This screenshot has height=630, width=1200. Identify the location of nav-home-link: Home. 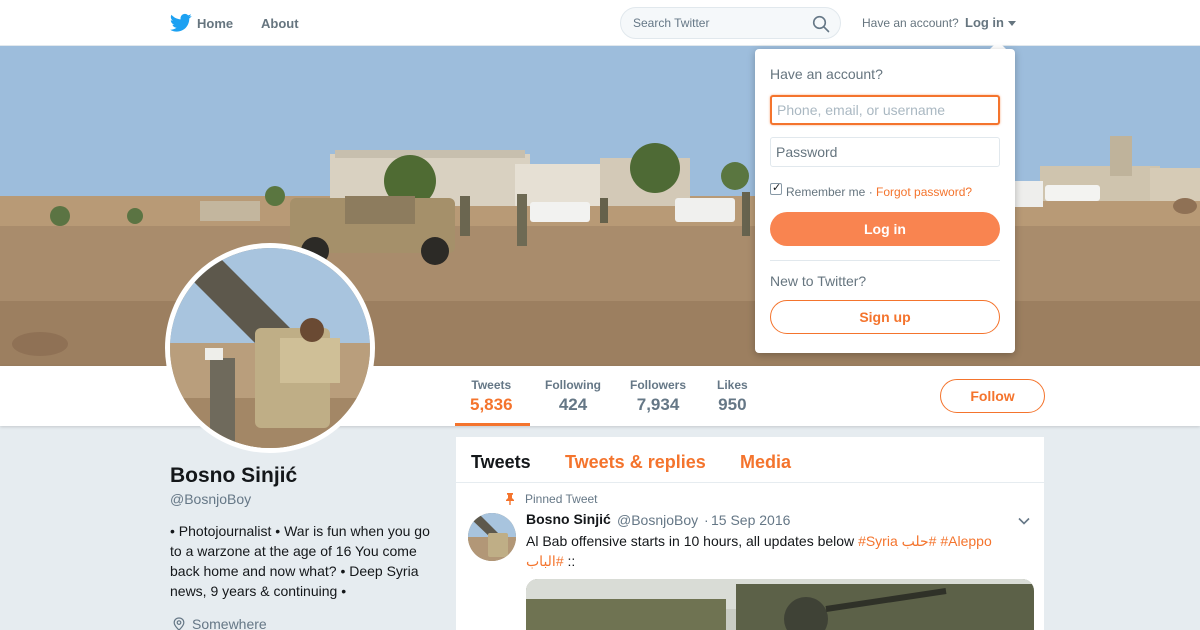
(215, 23).